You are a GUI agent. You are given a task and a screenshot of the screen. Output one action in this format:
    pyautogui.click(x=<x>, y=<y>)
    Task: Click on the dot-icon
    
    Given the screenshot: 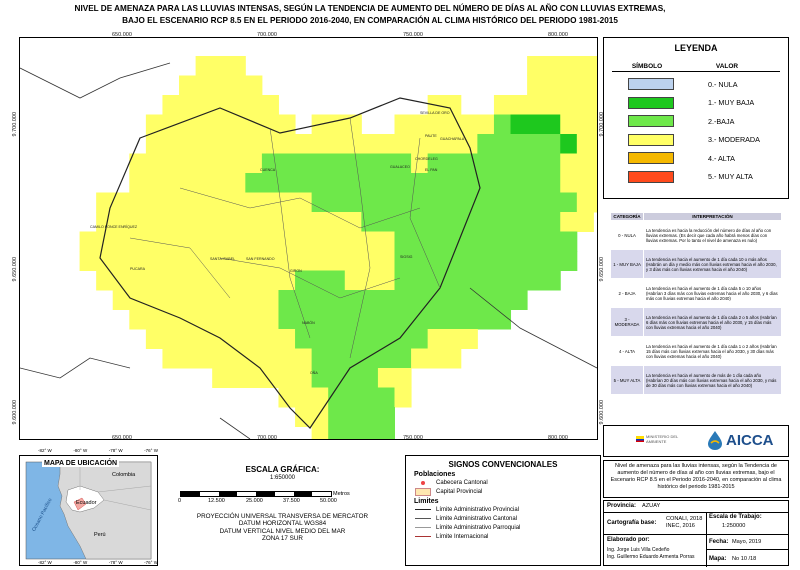 What is the action you would take?
    pyautogui.click(x=423, y=482)
    